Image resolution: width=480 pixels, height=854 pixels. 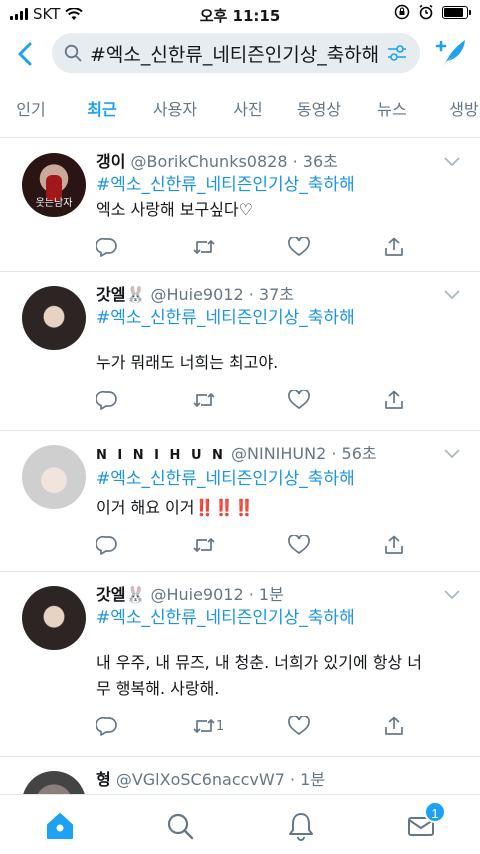 I want to click on tweet-actions: 1, so click(x=280, y=729).